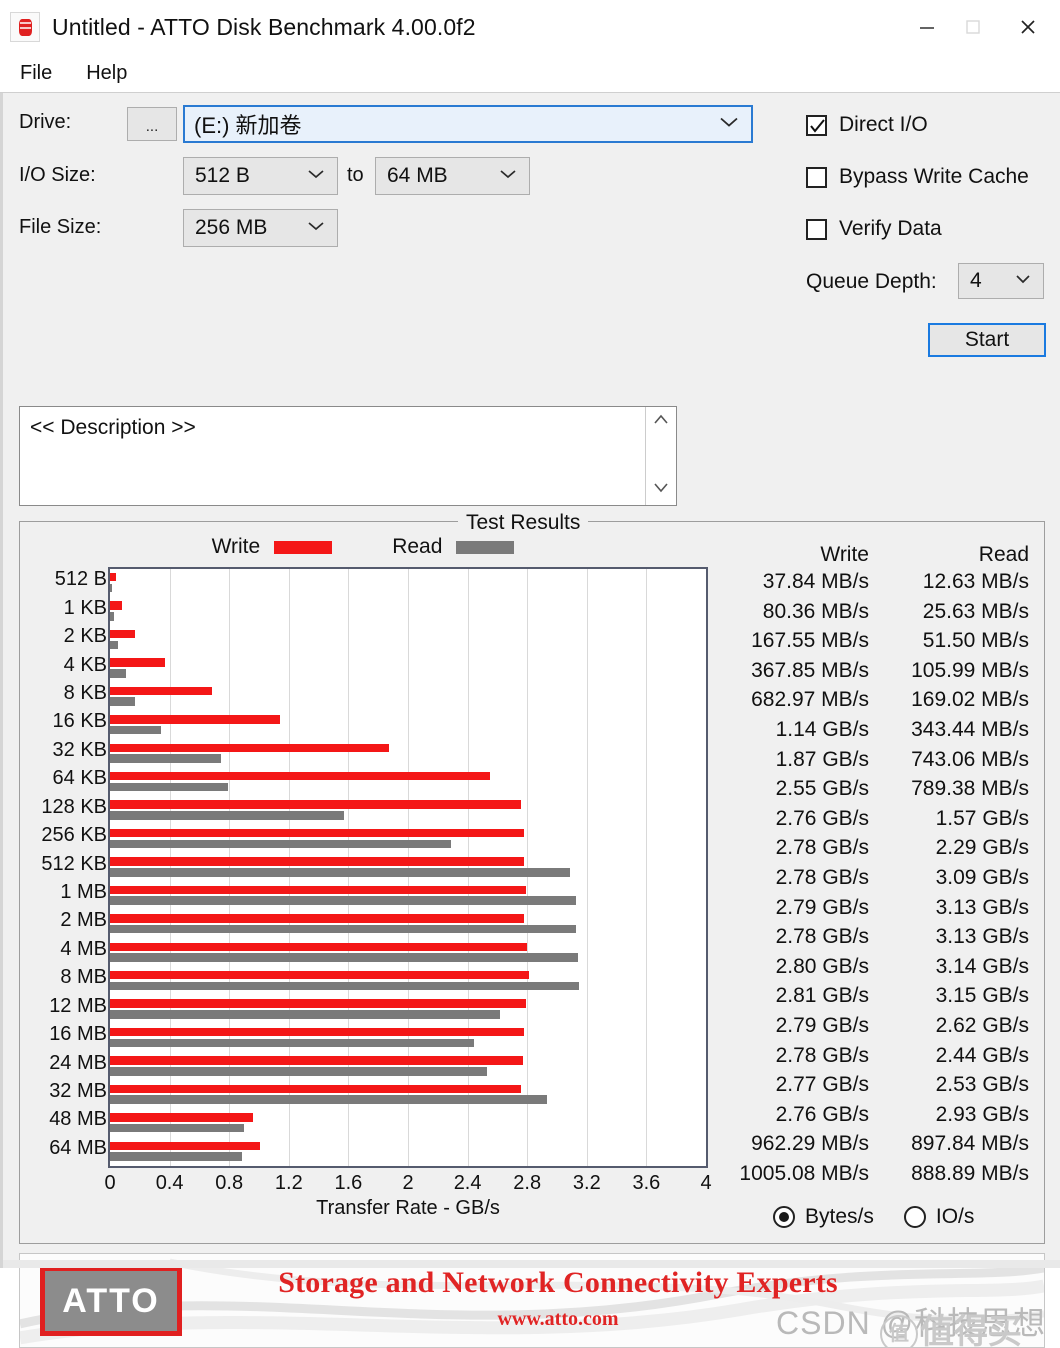  Describe the element at coordinates (799, 1174) in the screenshot. I see `cell-write: 1005.08 MB/s` at that location.